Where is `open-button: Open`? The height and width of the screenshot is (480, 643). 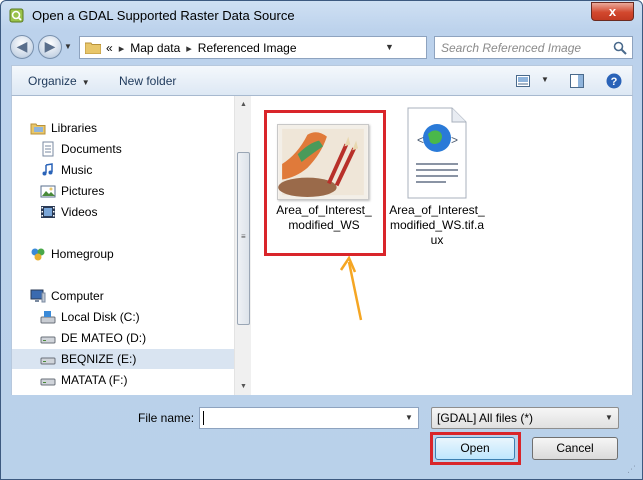 open-button: Open is located at coordinates (475, 448).